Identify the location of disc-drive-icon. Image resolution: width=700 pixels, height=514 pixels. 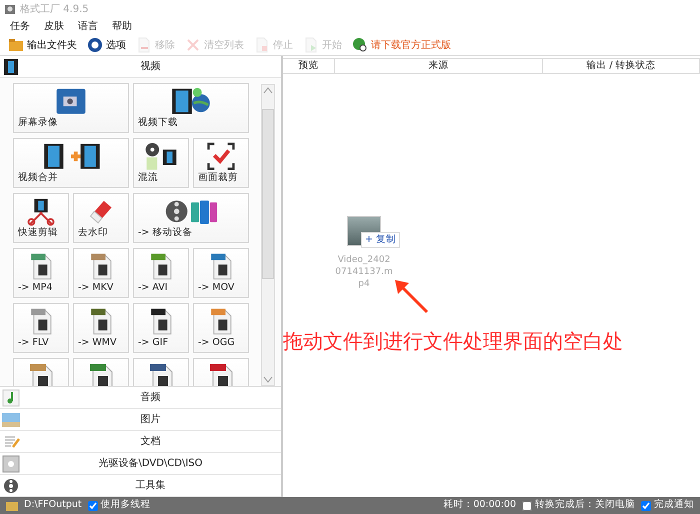
(11, 463).